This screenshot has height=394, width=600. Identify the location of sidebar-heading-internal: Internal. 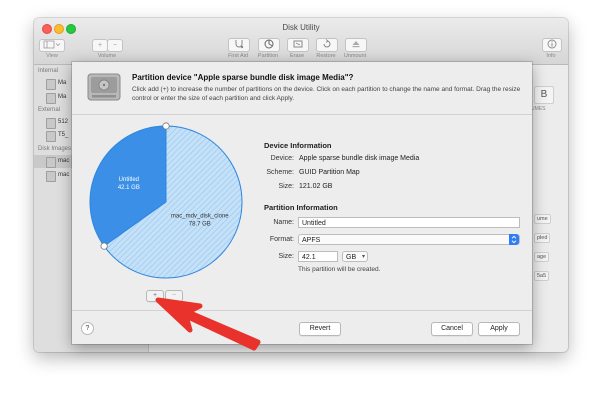
(48, 71).